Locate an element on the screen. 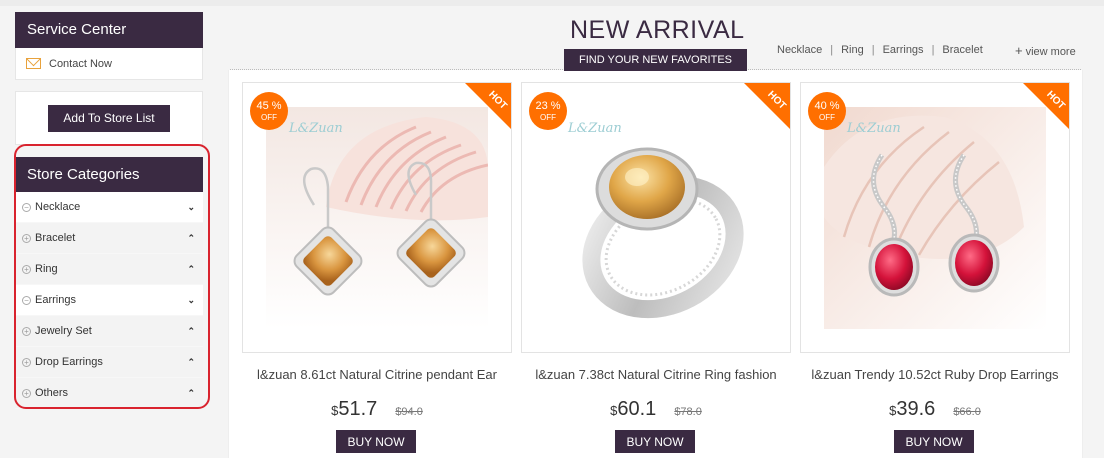 The height and width of the screenshot is (458, 1104). discount-percent: 40 % is located at coordinates (827, 106).